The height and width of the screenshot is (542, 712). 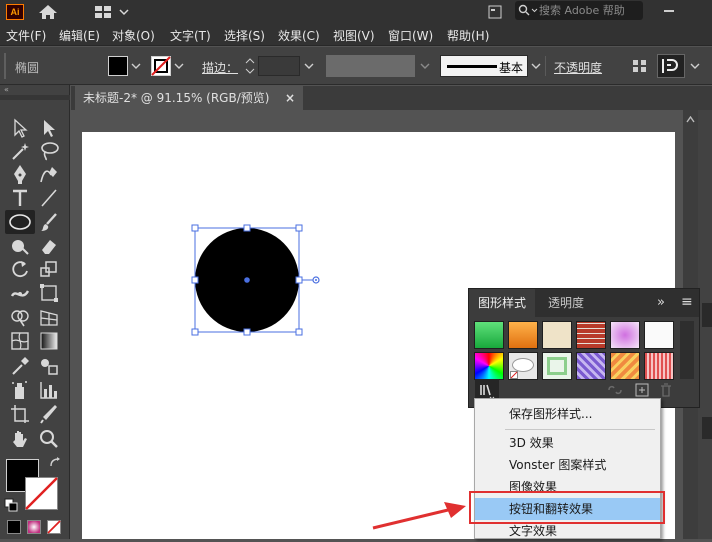 I want to click on style-swatch-frame, so click(x=557, y=366).